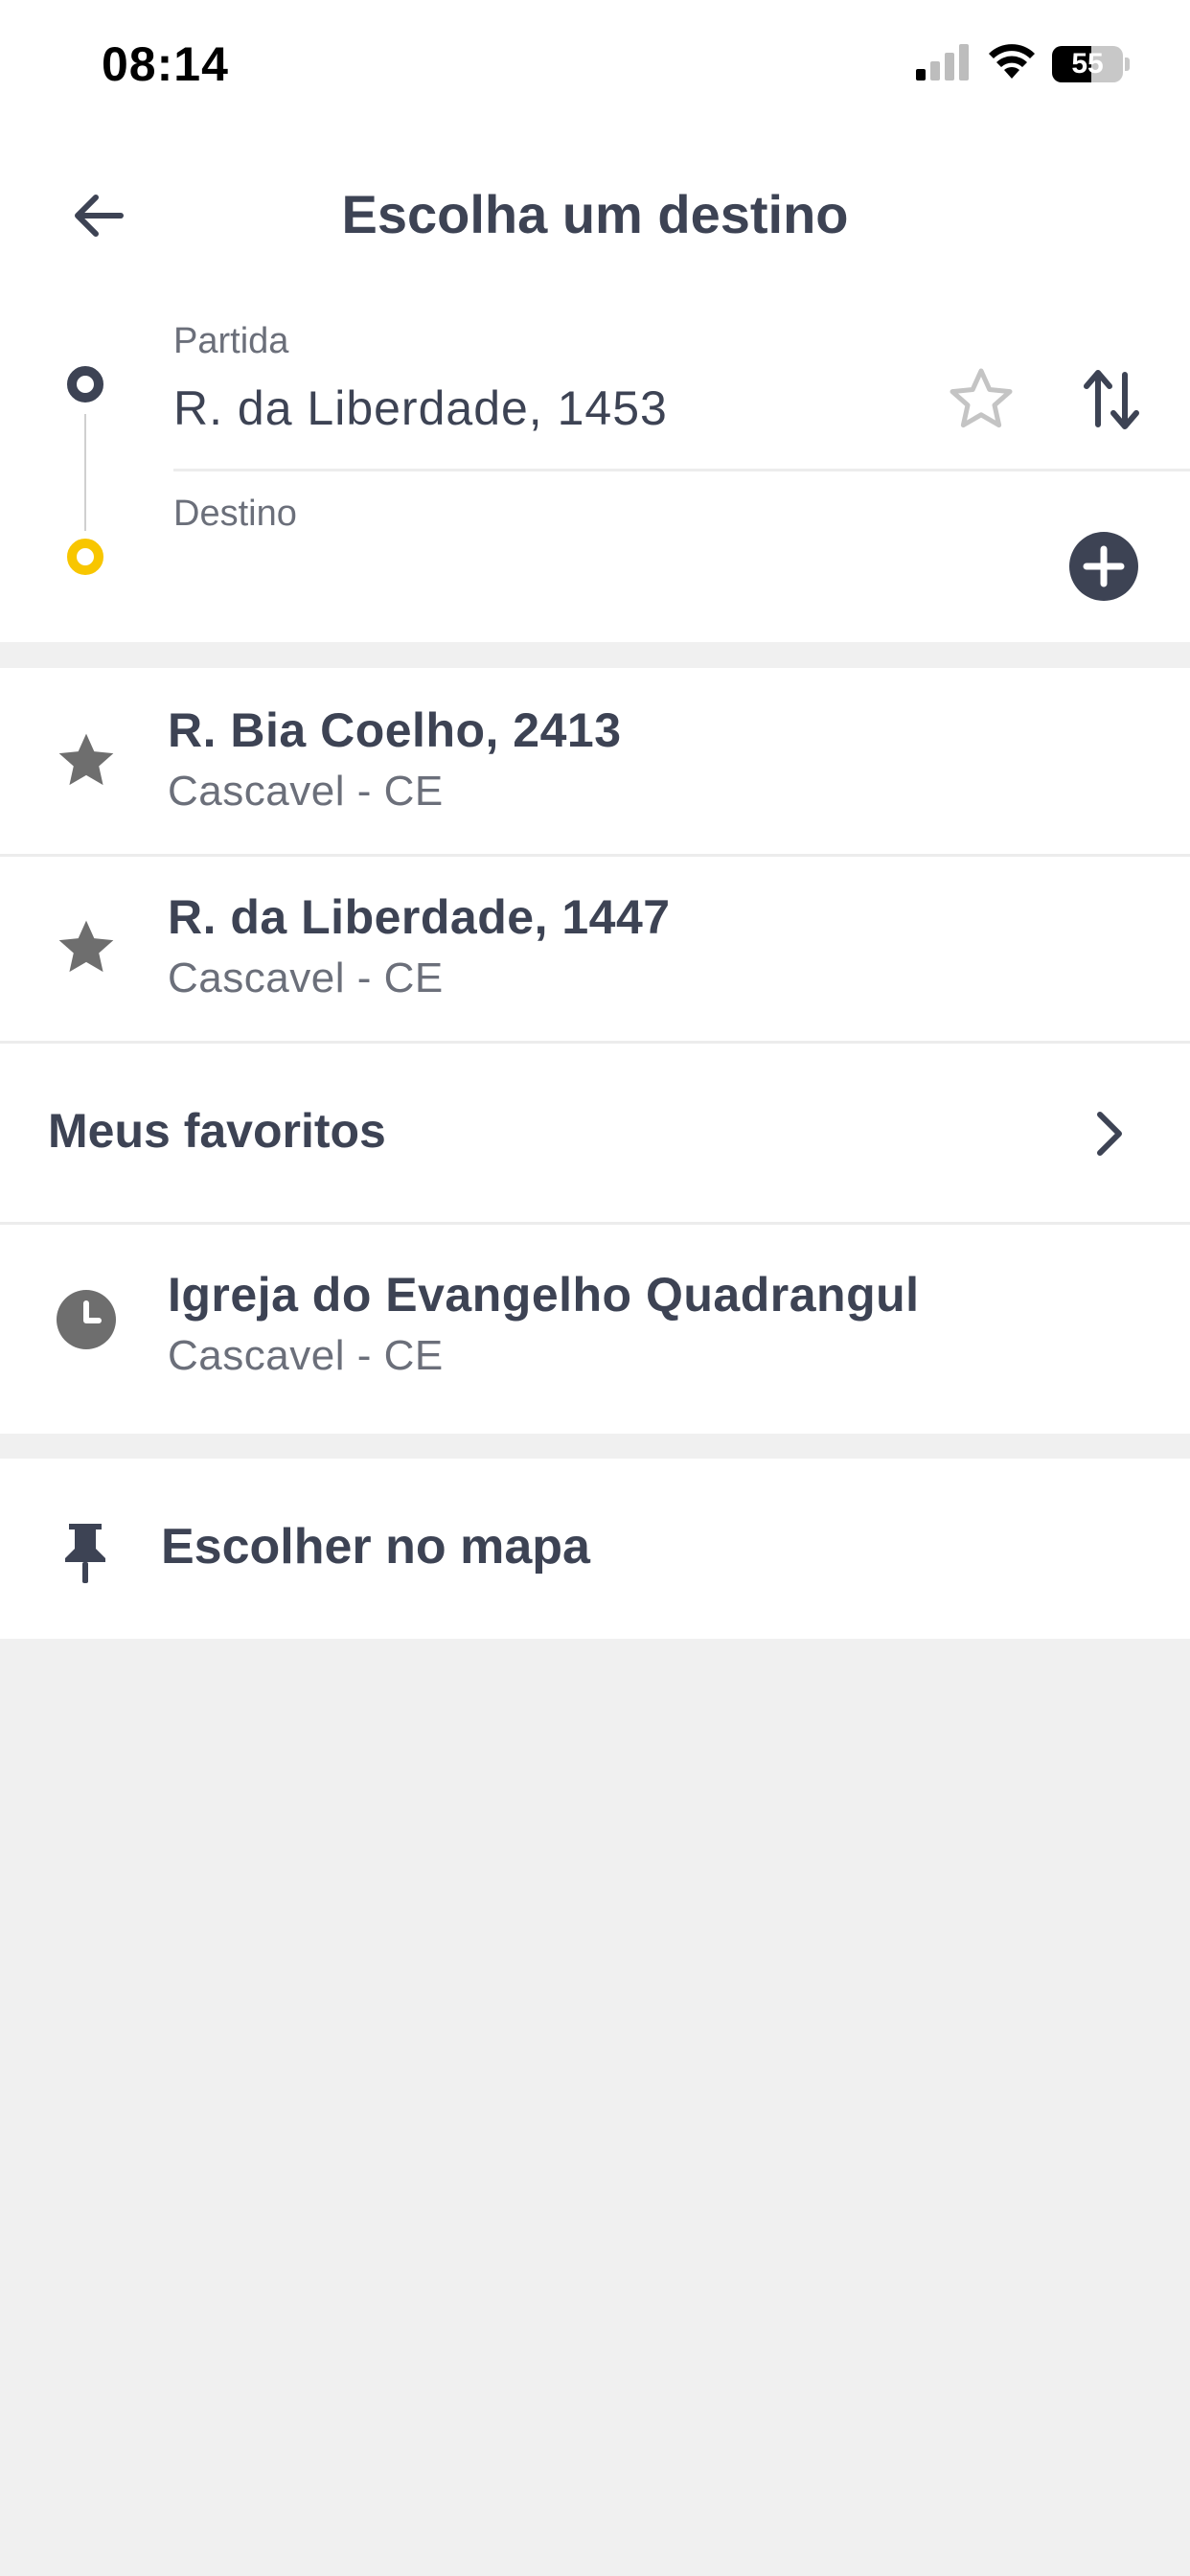 The image size is (1190, 2576). I want to click on favorite-star-button, so click(982, 399).